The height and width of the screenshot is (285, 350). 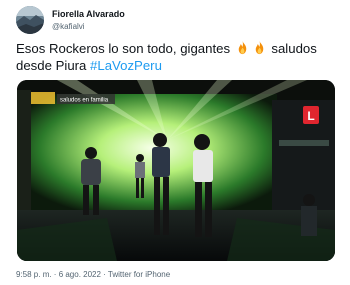 I want to click on tweet-date: 6 ago. 2022, so click(x=80, y=274).